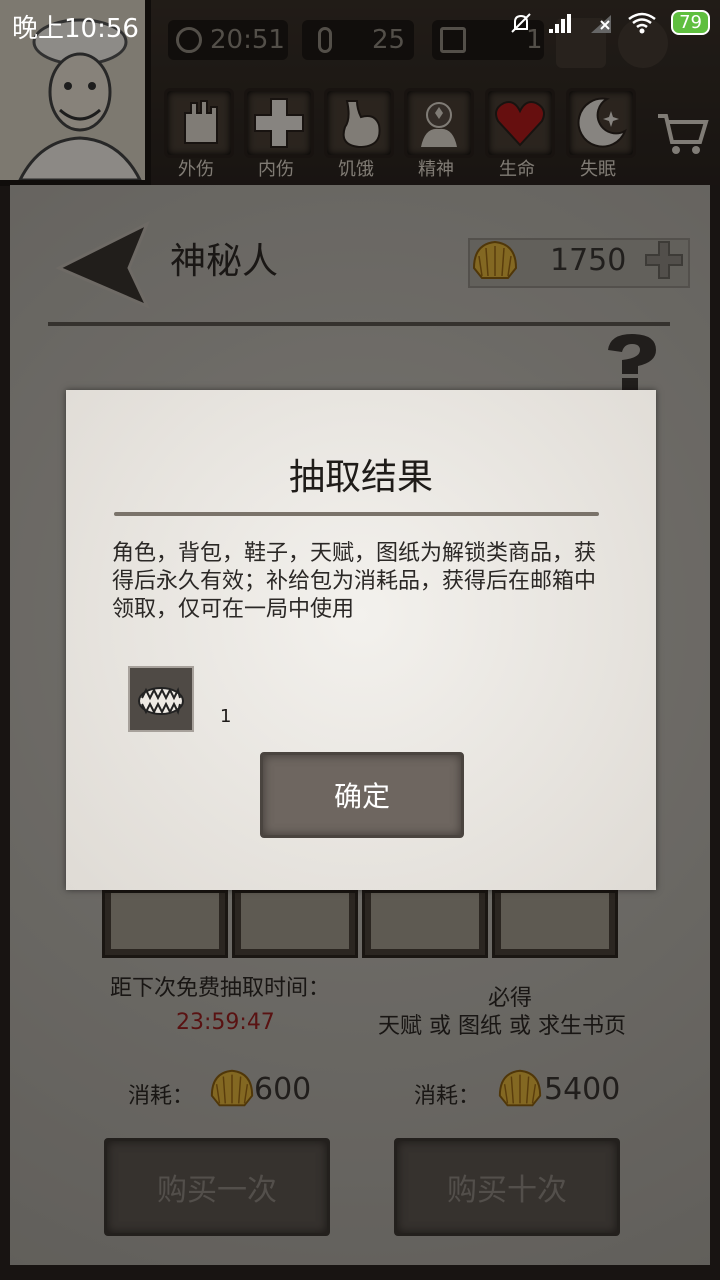 The image size is (720, 1280). I want to click on wifi-icon, so click(642, 22).